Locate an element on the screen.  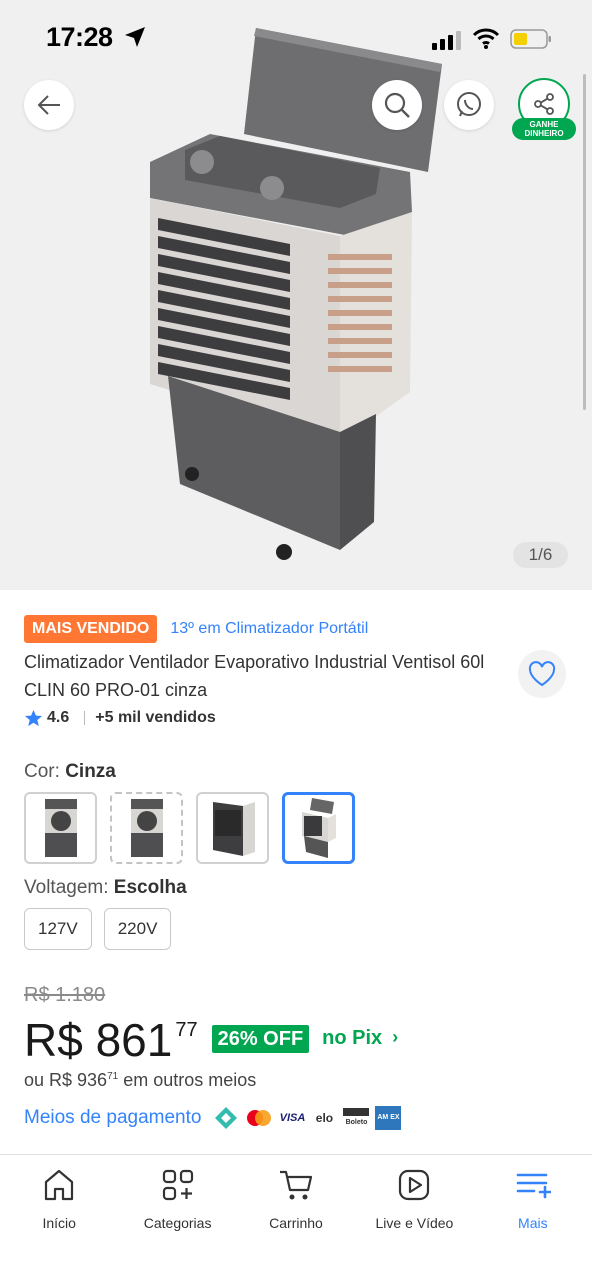
whatsapp-share-button is located at coordinates (469, 105).